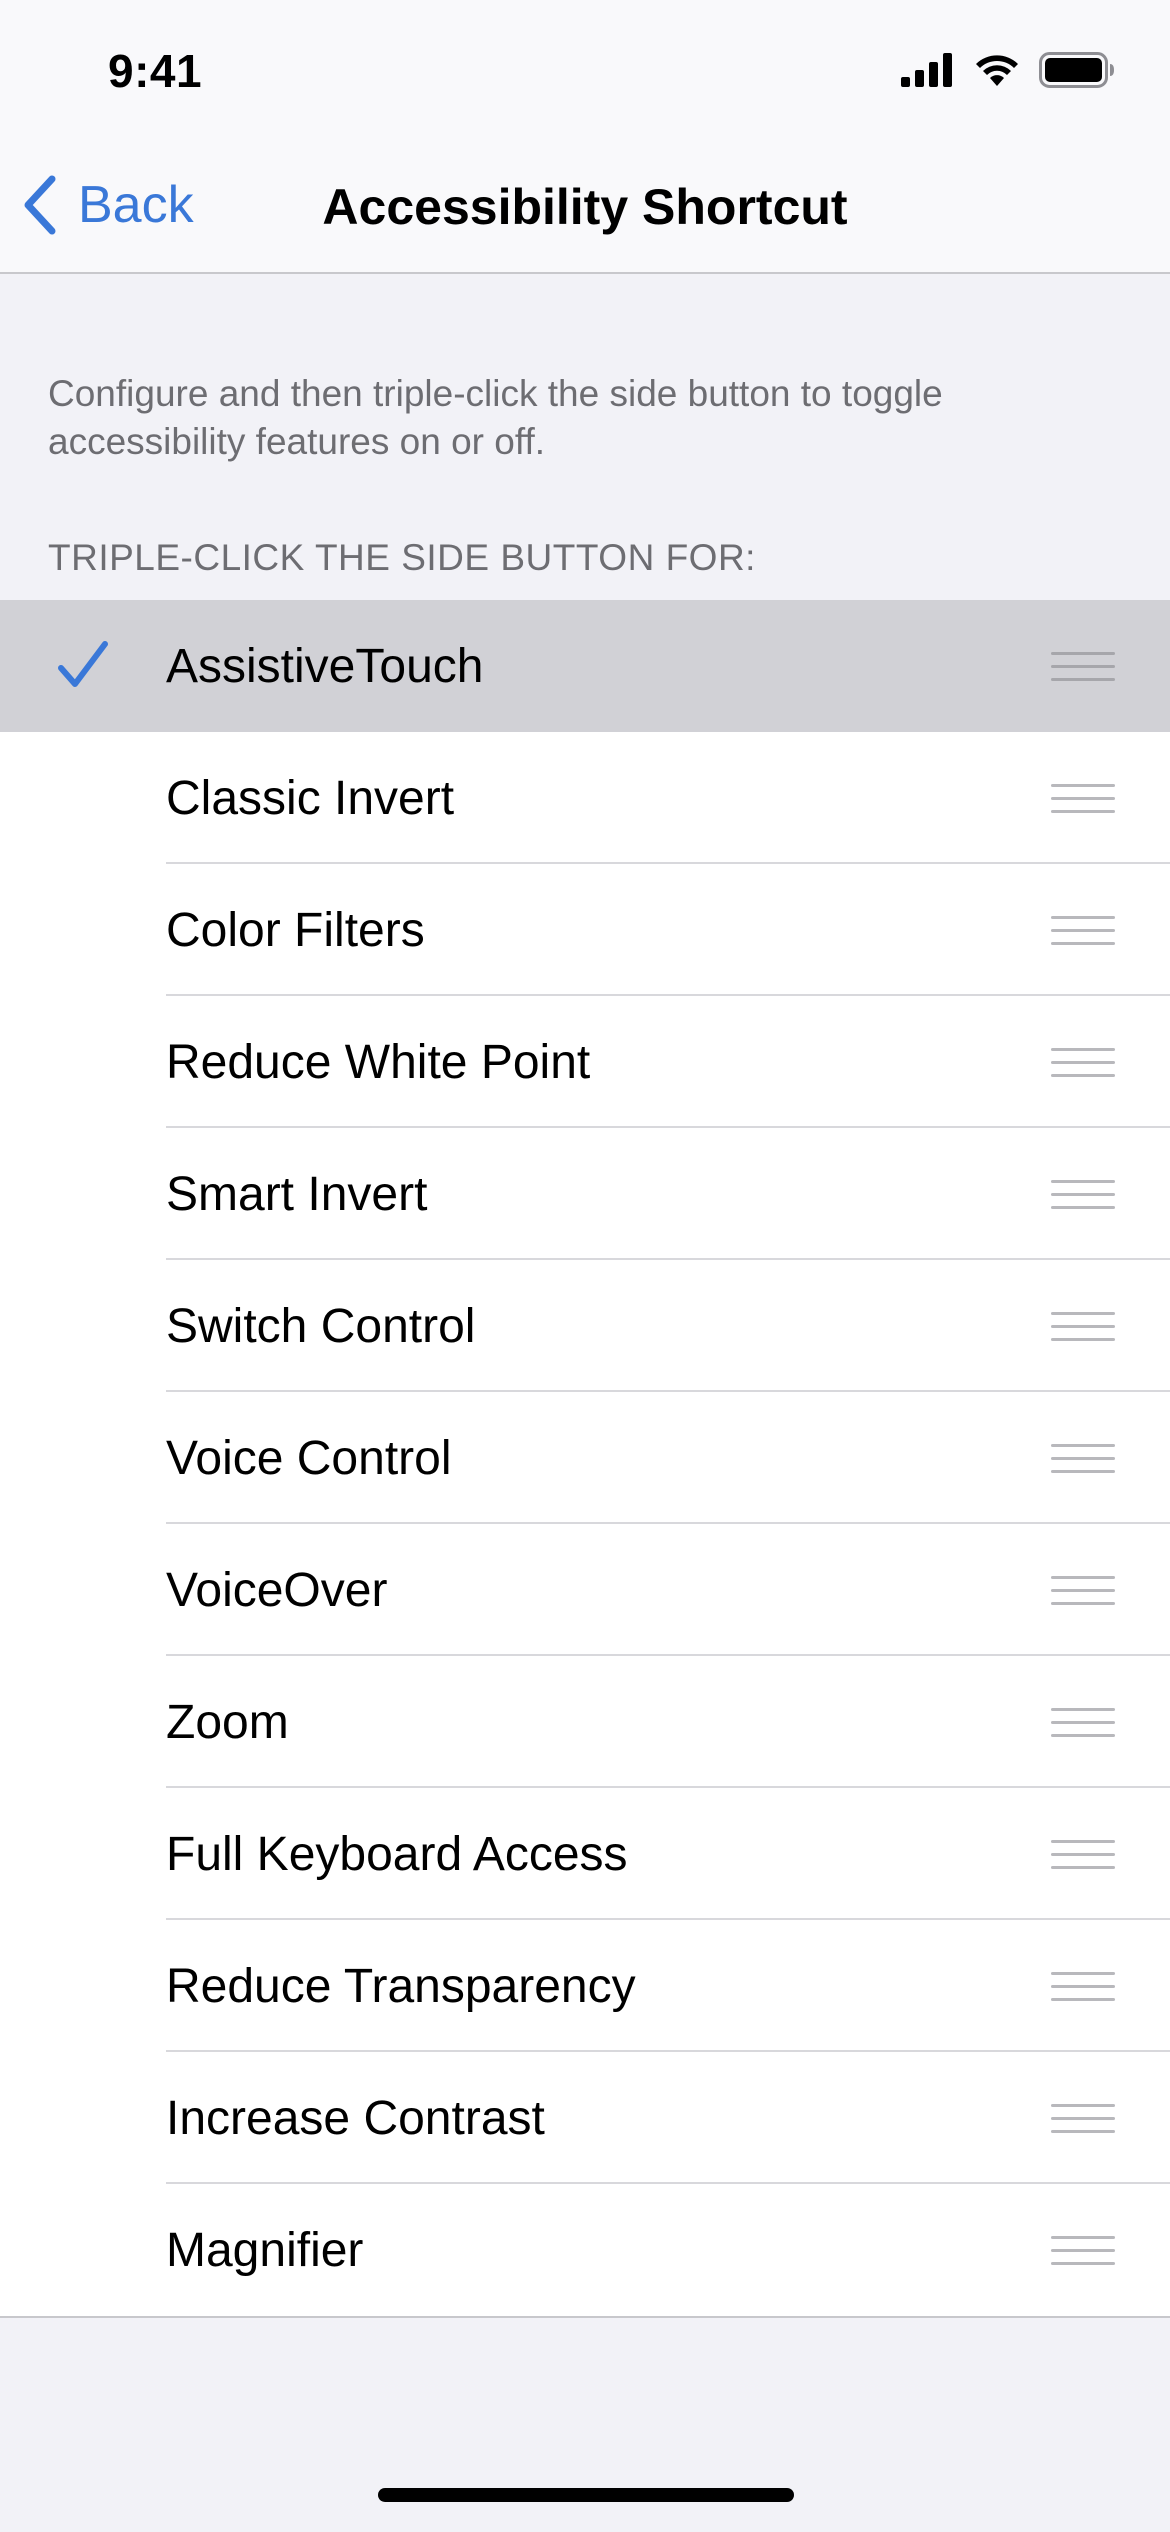 The height and width of the screenshot is (2532, 1170). Describe the element at coordinates (355, 2118) in the screenshot. I see `list-item-label: Increase Contrast` at that location.